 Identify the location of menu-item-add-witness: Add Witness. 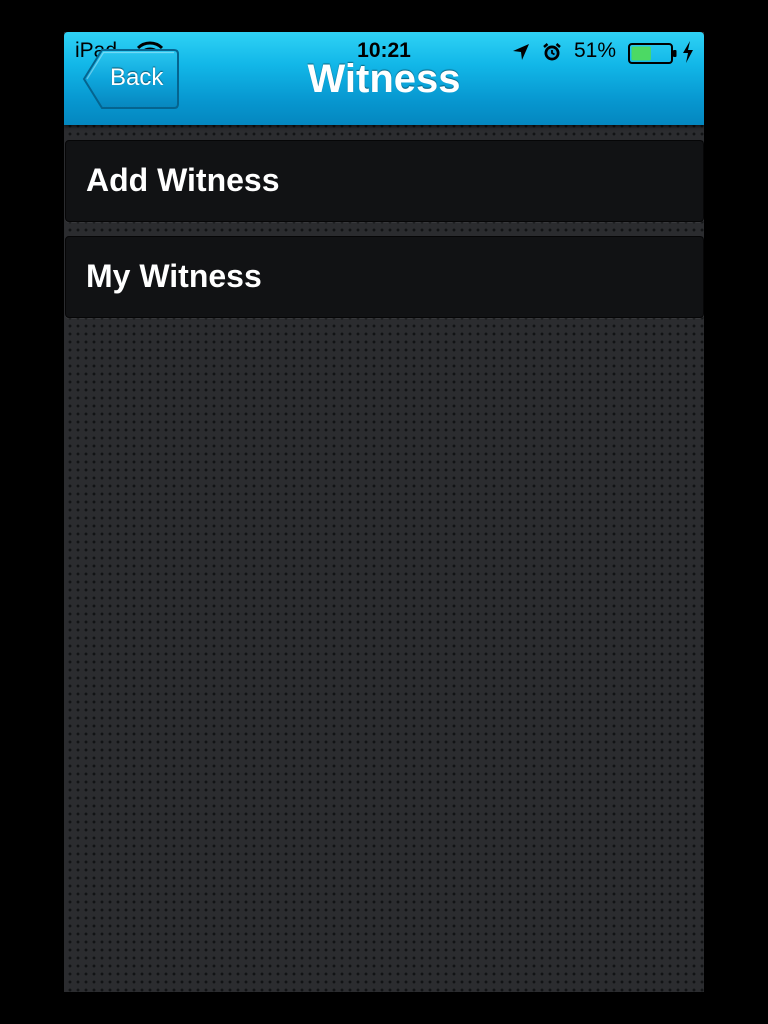
(384, 181).